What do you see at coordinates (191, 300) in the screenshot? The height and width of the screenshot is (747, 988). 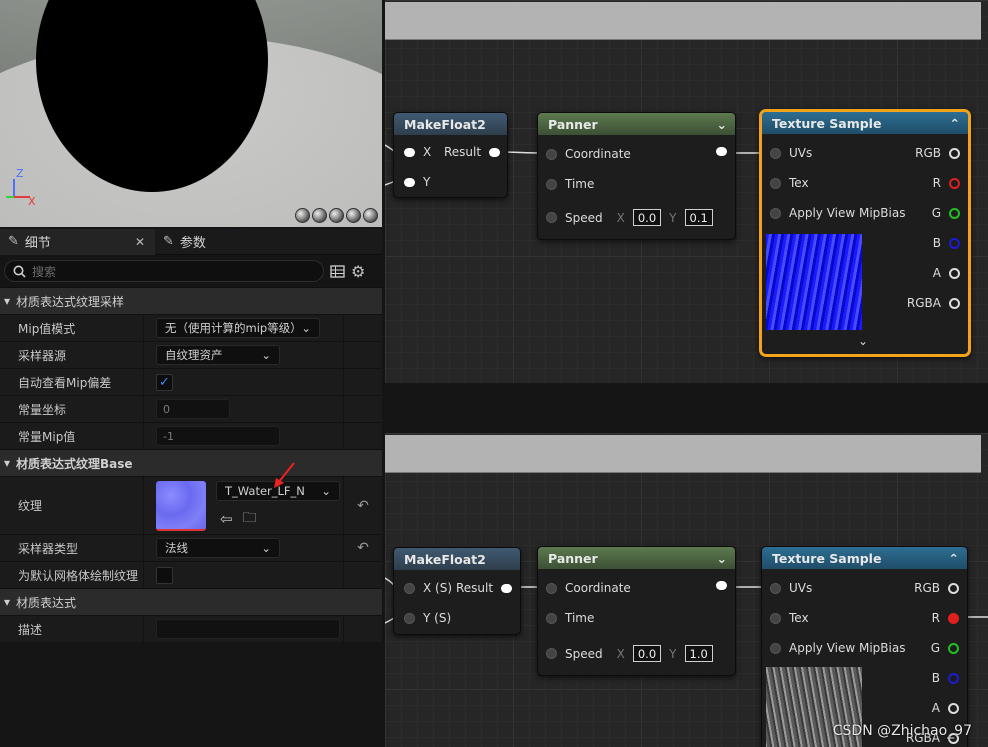 I see `section-texture-sample: ▾ 材质表达式纹理采样` at bounding box center [191, 300].